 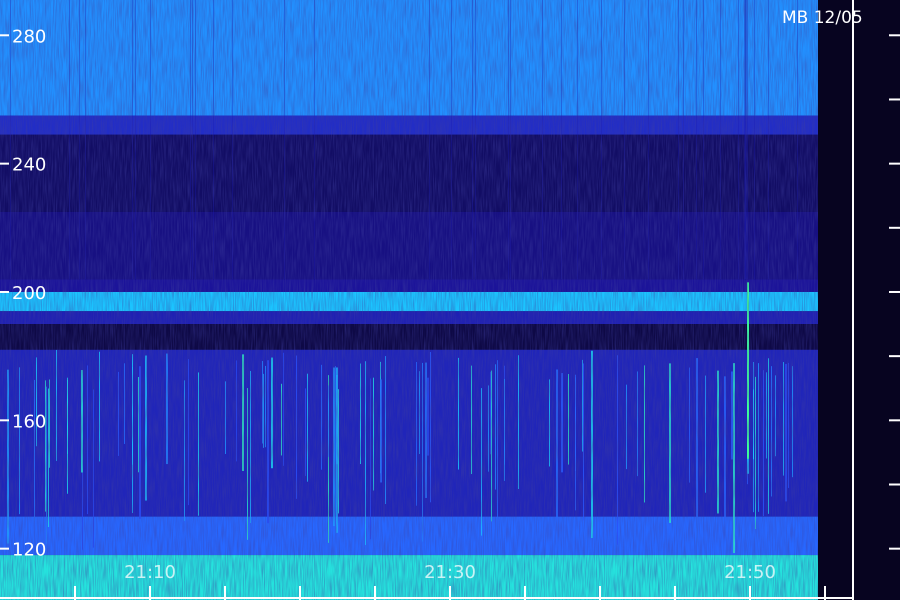 What do you see at coordinates (29, 550) in the screenshot?
I see `y-tick-label: 120` at bounding box center [29, 550].